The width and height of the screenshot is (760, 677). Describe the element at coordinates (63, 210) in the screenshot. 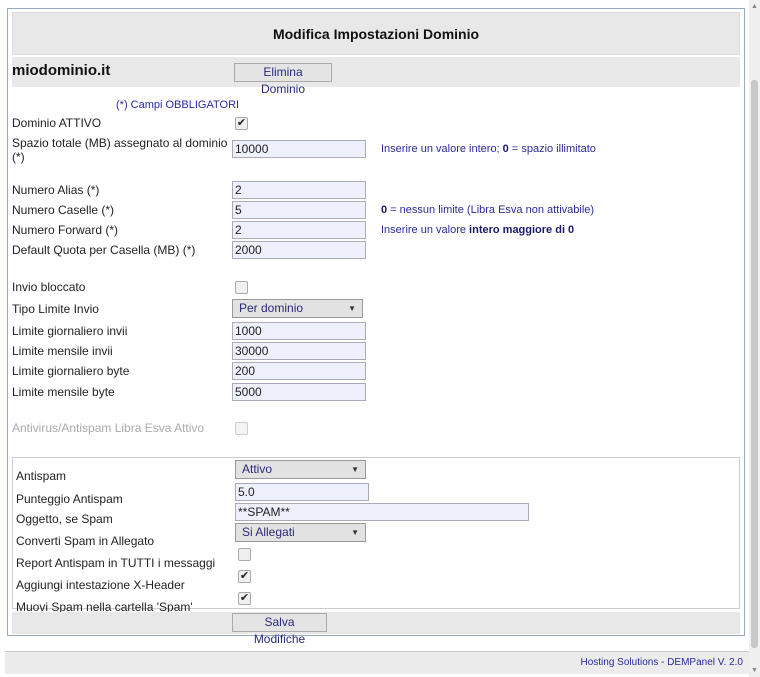

I see `label-numero-caselle: Numero Caselle (*)` at that location.